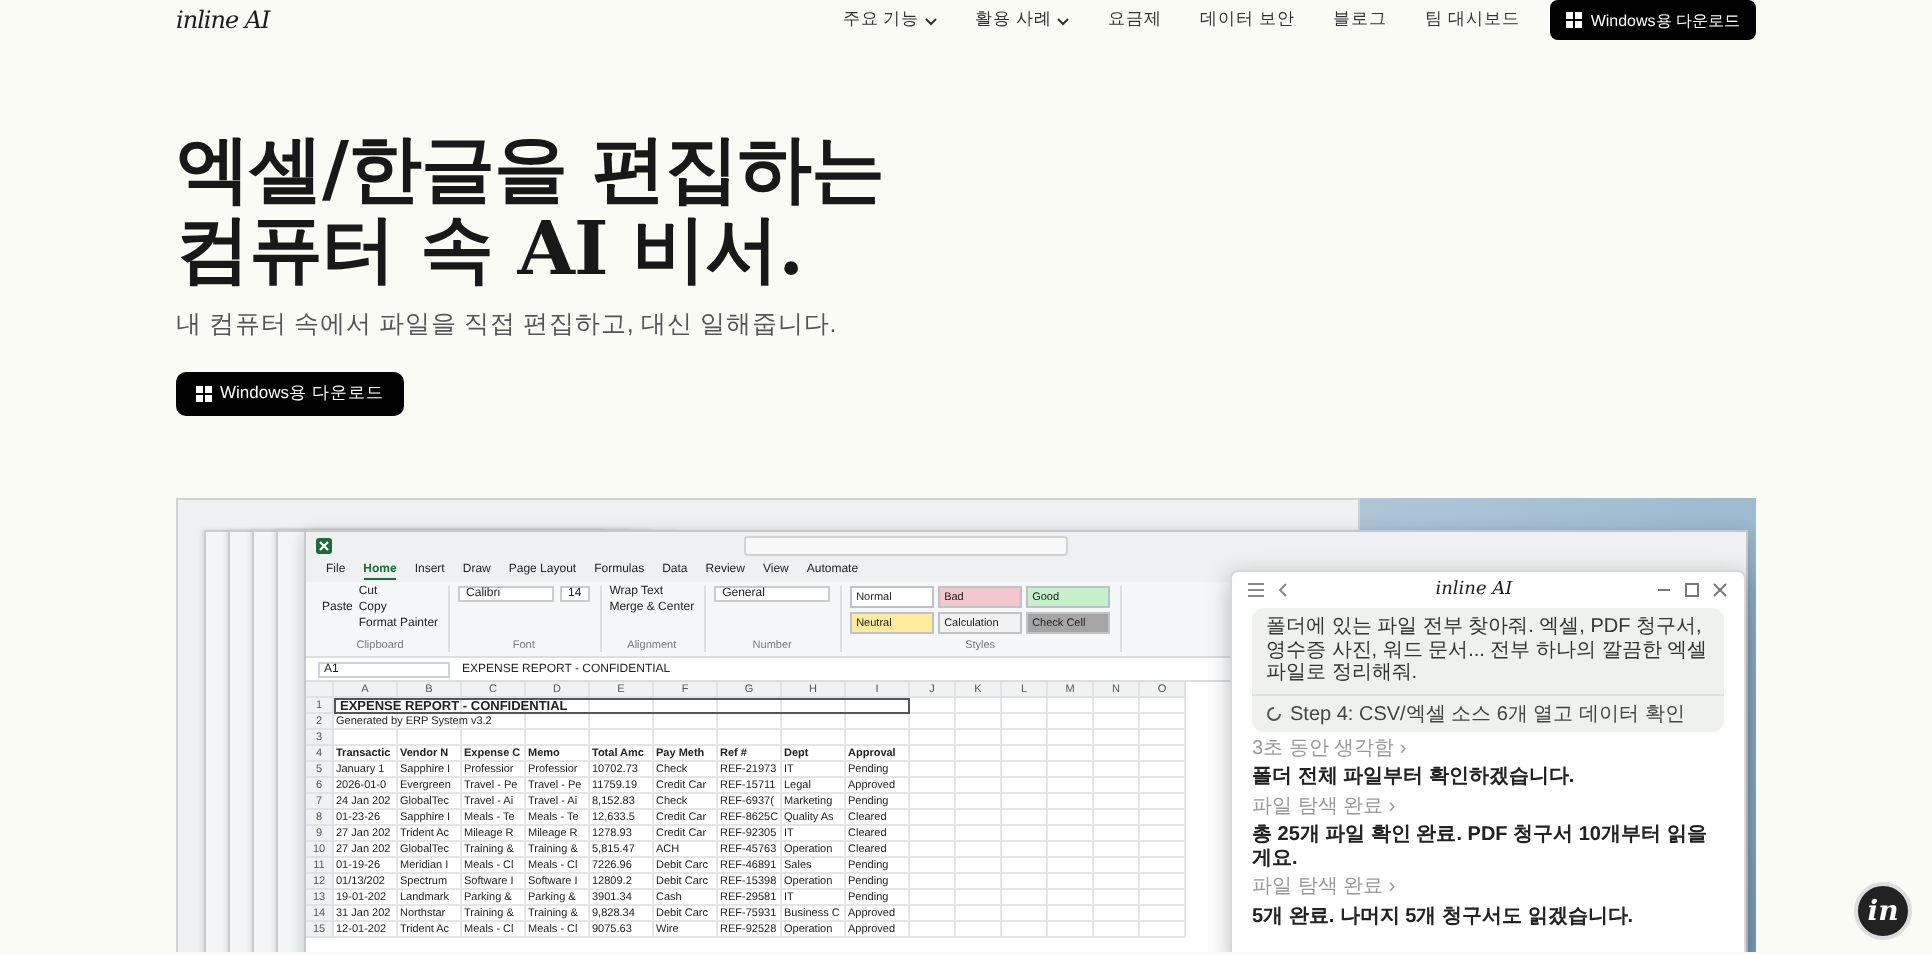 This screenshot has width=1932, height=954. Describe the element at coordinates (1480, 847) in the screenshot. I see `chat-message: 총 25개 파일 확인 완료. PDF 청구서 10개부터 읽을게요.` at that location.